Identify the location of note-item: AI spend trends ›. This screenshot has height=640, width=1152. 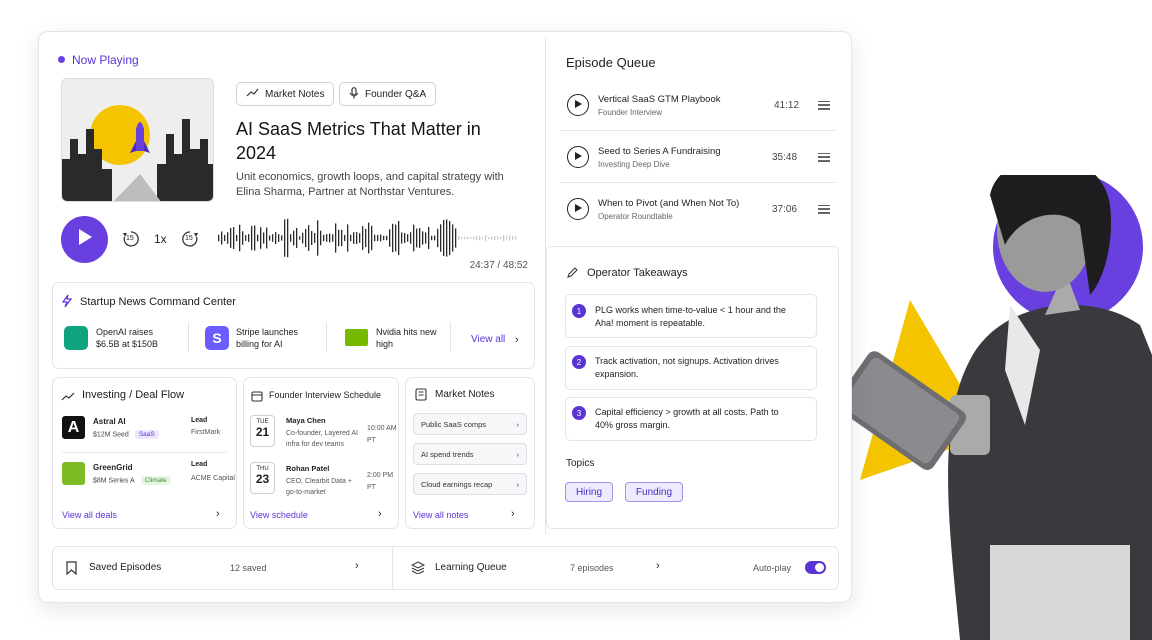
(470, 454).